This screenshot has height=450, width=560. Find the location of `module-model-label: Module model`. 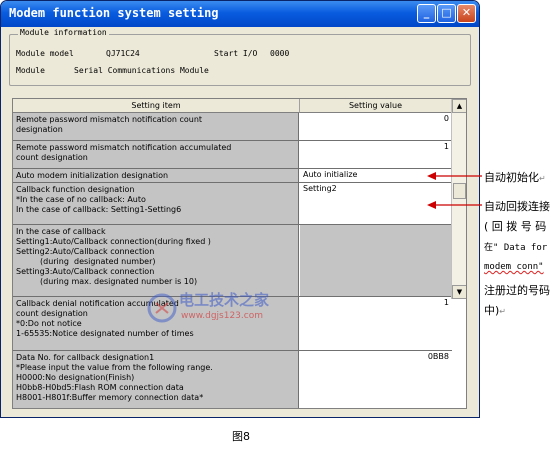

module-model-label: Module model is located at coordinates (45, 53).